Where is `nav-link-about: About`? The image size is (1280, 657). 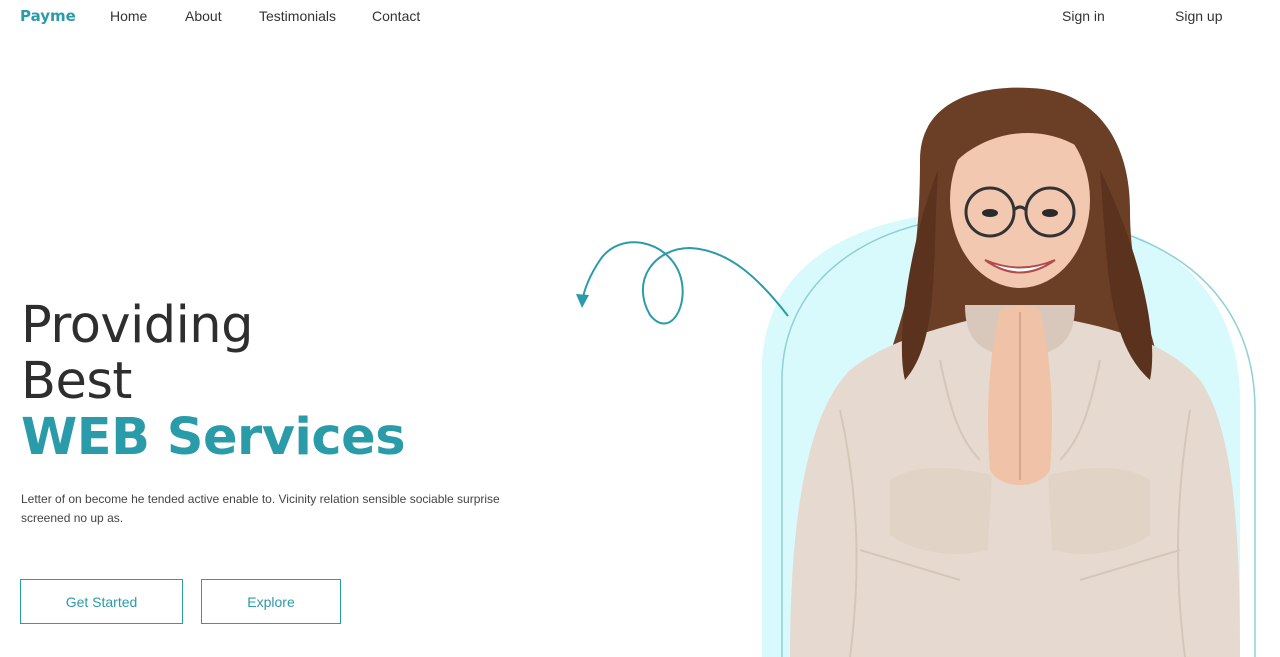
nav-link-about: About is located at coordinates (203, 16).